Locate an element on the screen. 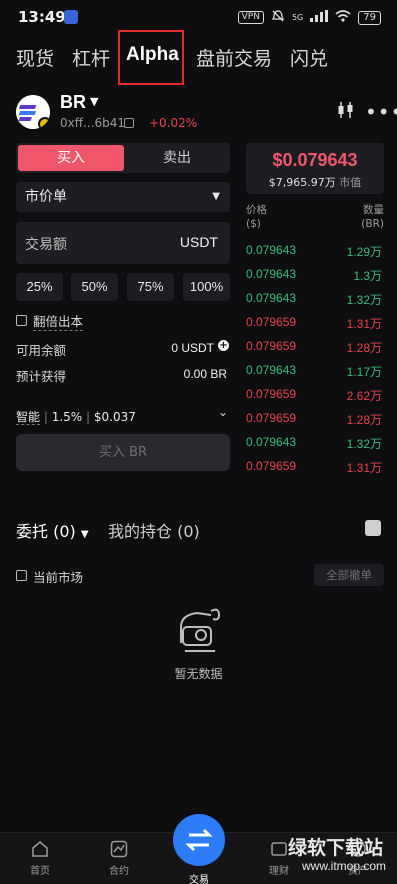  empty-state-icon is located at coordinates (200, 630).